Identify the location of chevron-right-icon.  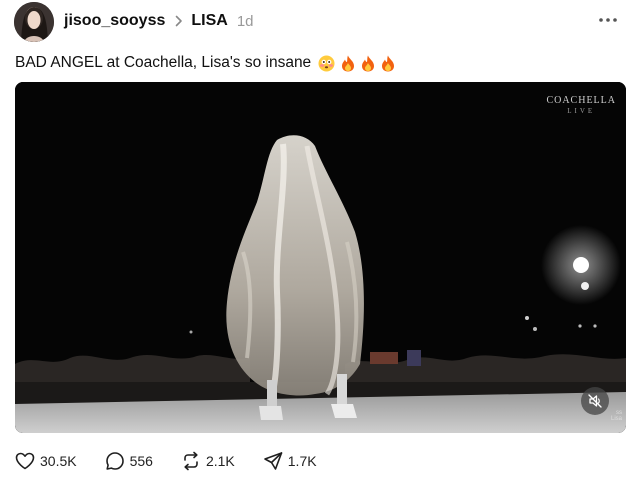
(179, 21).